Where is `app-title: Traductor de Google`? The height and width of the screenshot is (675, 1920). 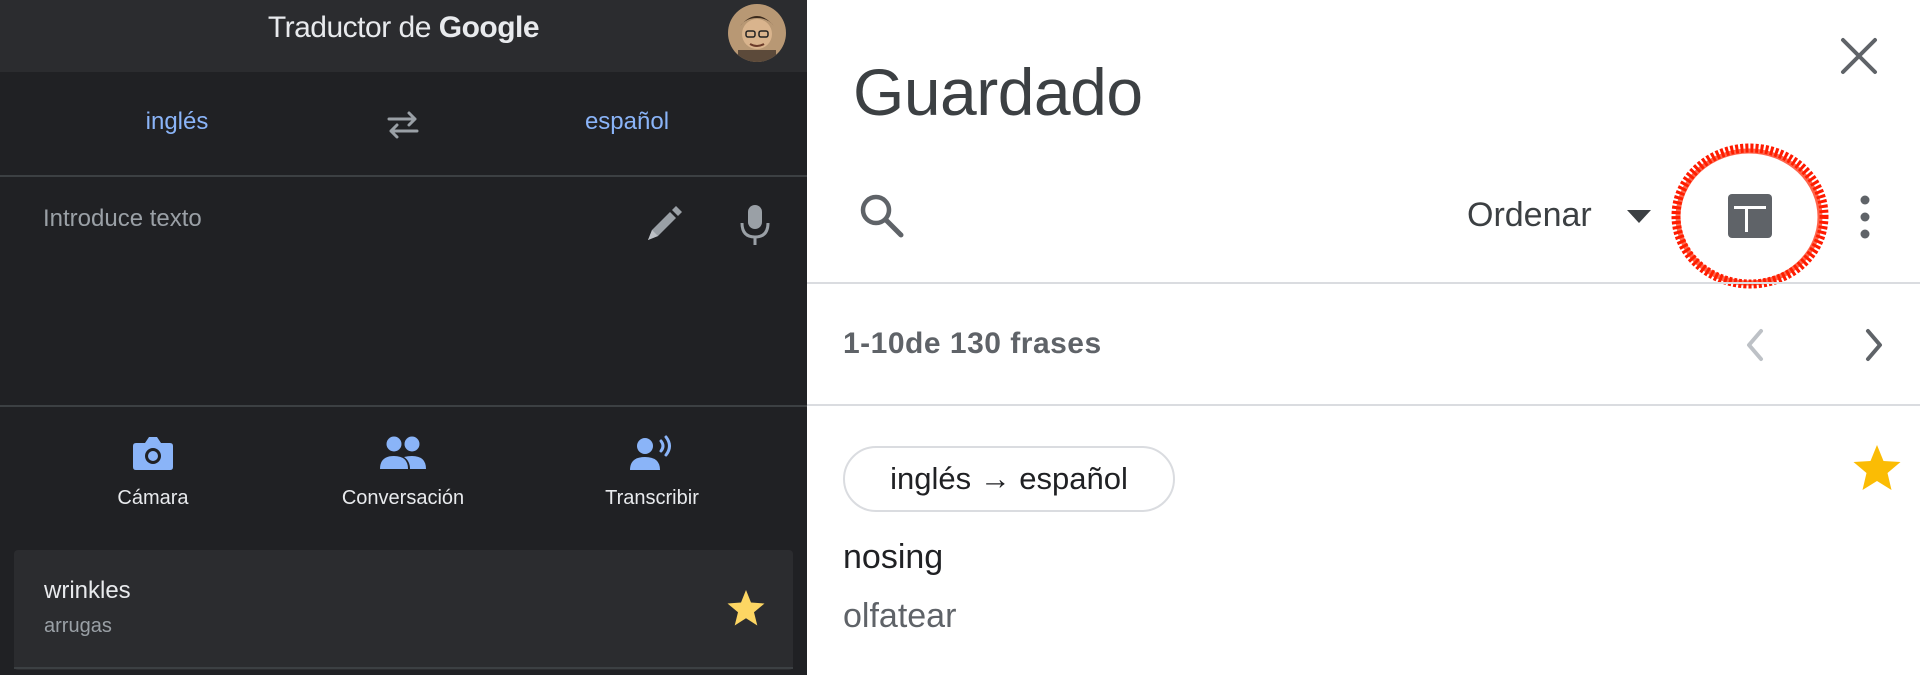
app-title: Traductor de Google is located at coordinates (403, 27).